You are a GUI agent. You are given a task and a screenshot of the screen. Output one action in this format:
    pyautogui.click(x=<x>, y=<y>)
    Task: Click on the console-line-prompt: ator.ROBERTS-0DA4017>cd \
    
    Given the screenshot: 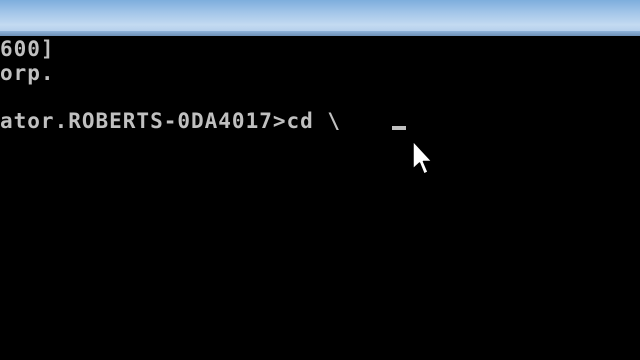 What is the action you would take?
    pyautogui.click(x=171, y=121)
    